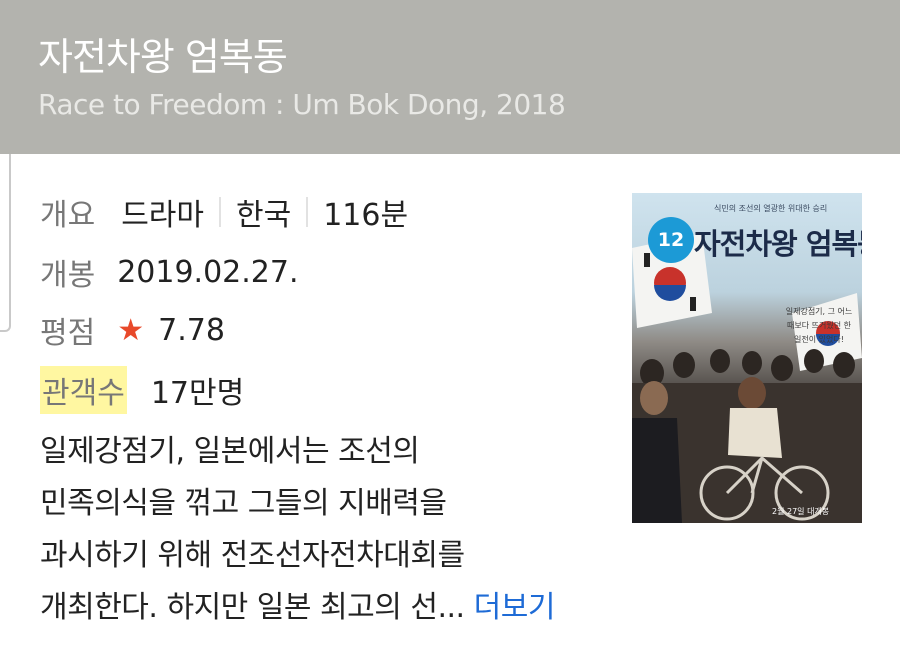  What do you see at coordinates (243, 503) in the screenshot?
I see `synopsis-line: 민족의식을 꺾고 그들의 지배력을` at bounding box center [243, 503].